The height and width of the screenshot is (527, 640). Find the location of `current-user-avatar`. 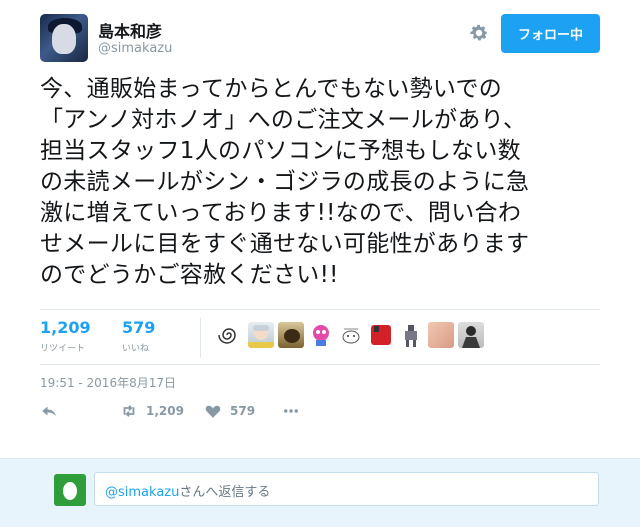

current-user-avatar is located at coordinates (70, 490).